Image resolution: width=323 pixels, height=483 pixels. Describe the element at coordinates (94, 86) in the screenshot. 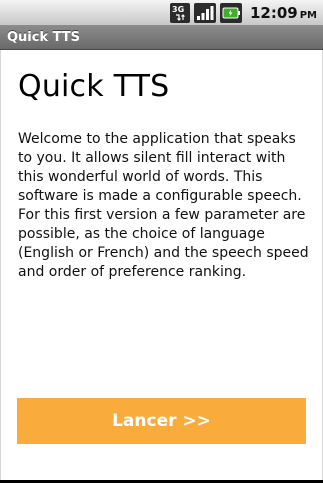

I see `page-title: Quick TTS` at that location.